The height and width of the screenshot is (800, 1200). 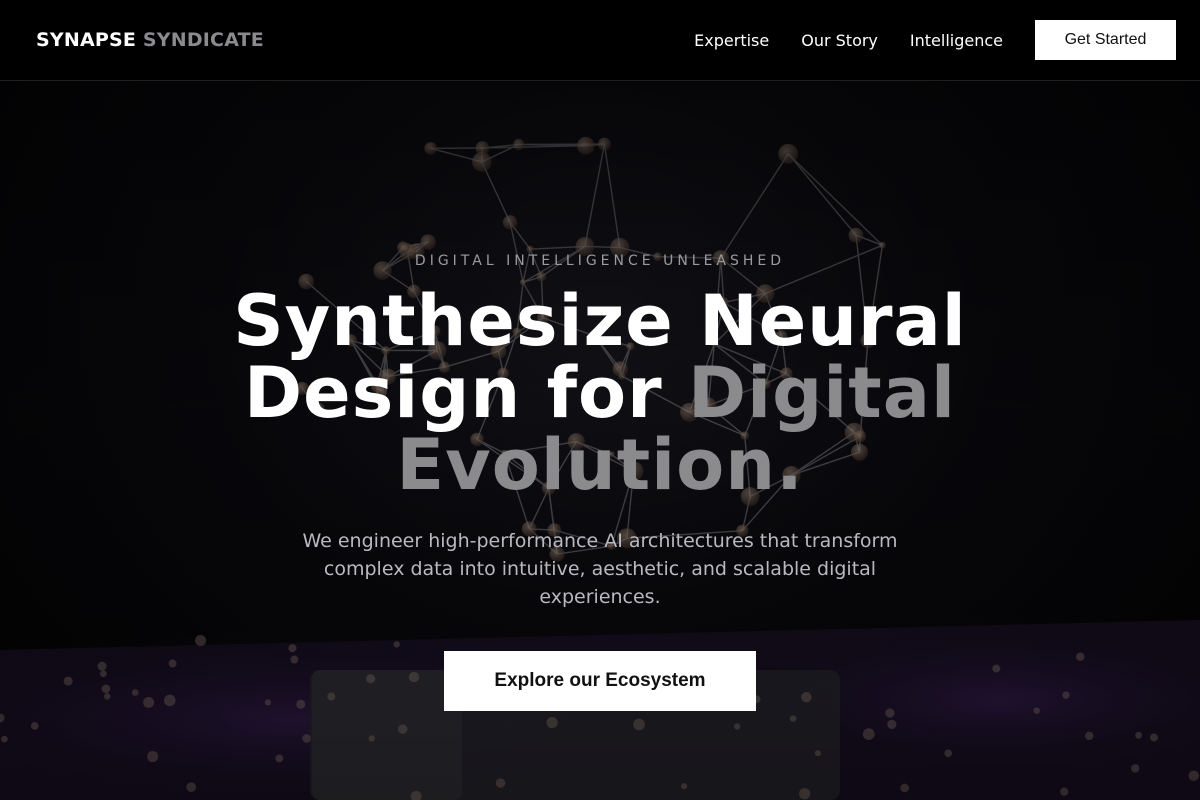 I want to click on get-started-button: Get Started, so click(x=1105, y=40).